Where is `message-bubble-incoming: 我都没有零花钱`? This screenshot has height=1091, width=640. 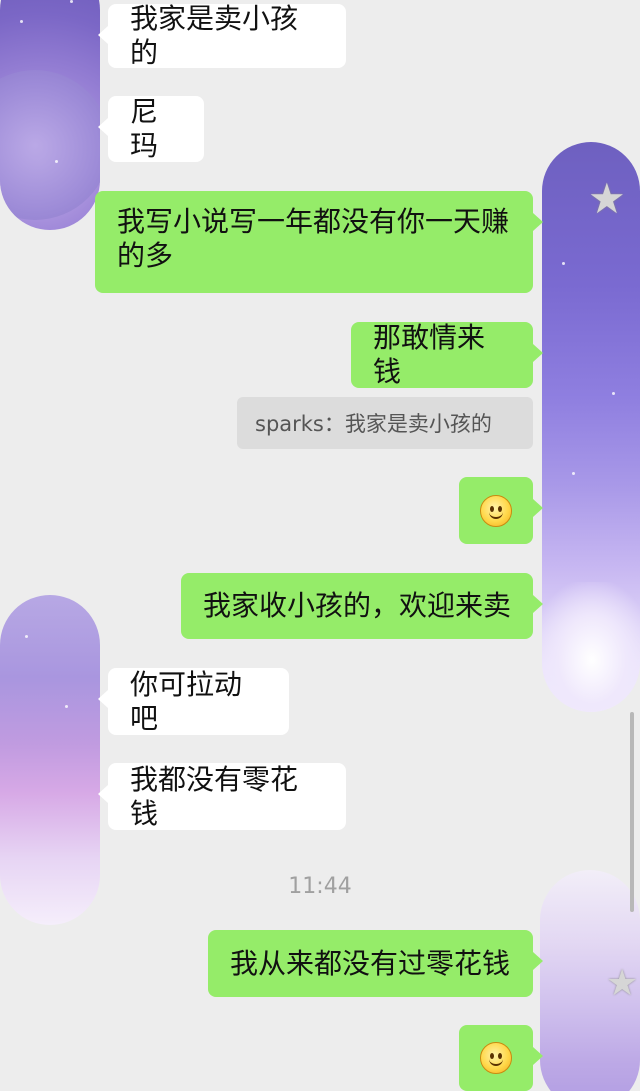
message-bubble-incoming: 我都没有零花钱 is located at coordinates (222, 796).